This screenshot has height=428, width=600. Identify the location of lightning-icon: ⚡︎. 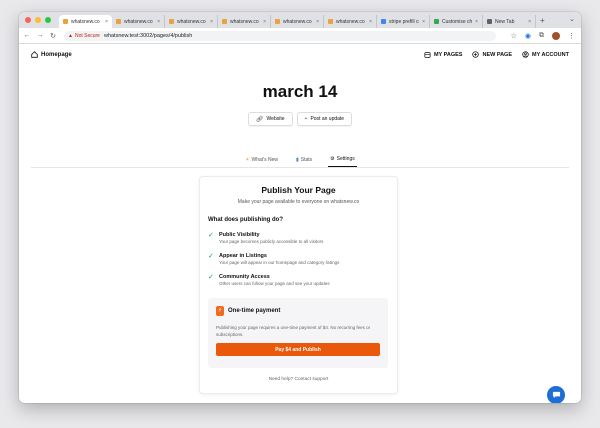
(220, 311).